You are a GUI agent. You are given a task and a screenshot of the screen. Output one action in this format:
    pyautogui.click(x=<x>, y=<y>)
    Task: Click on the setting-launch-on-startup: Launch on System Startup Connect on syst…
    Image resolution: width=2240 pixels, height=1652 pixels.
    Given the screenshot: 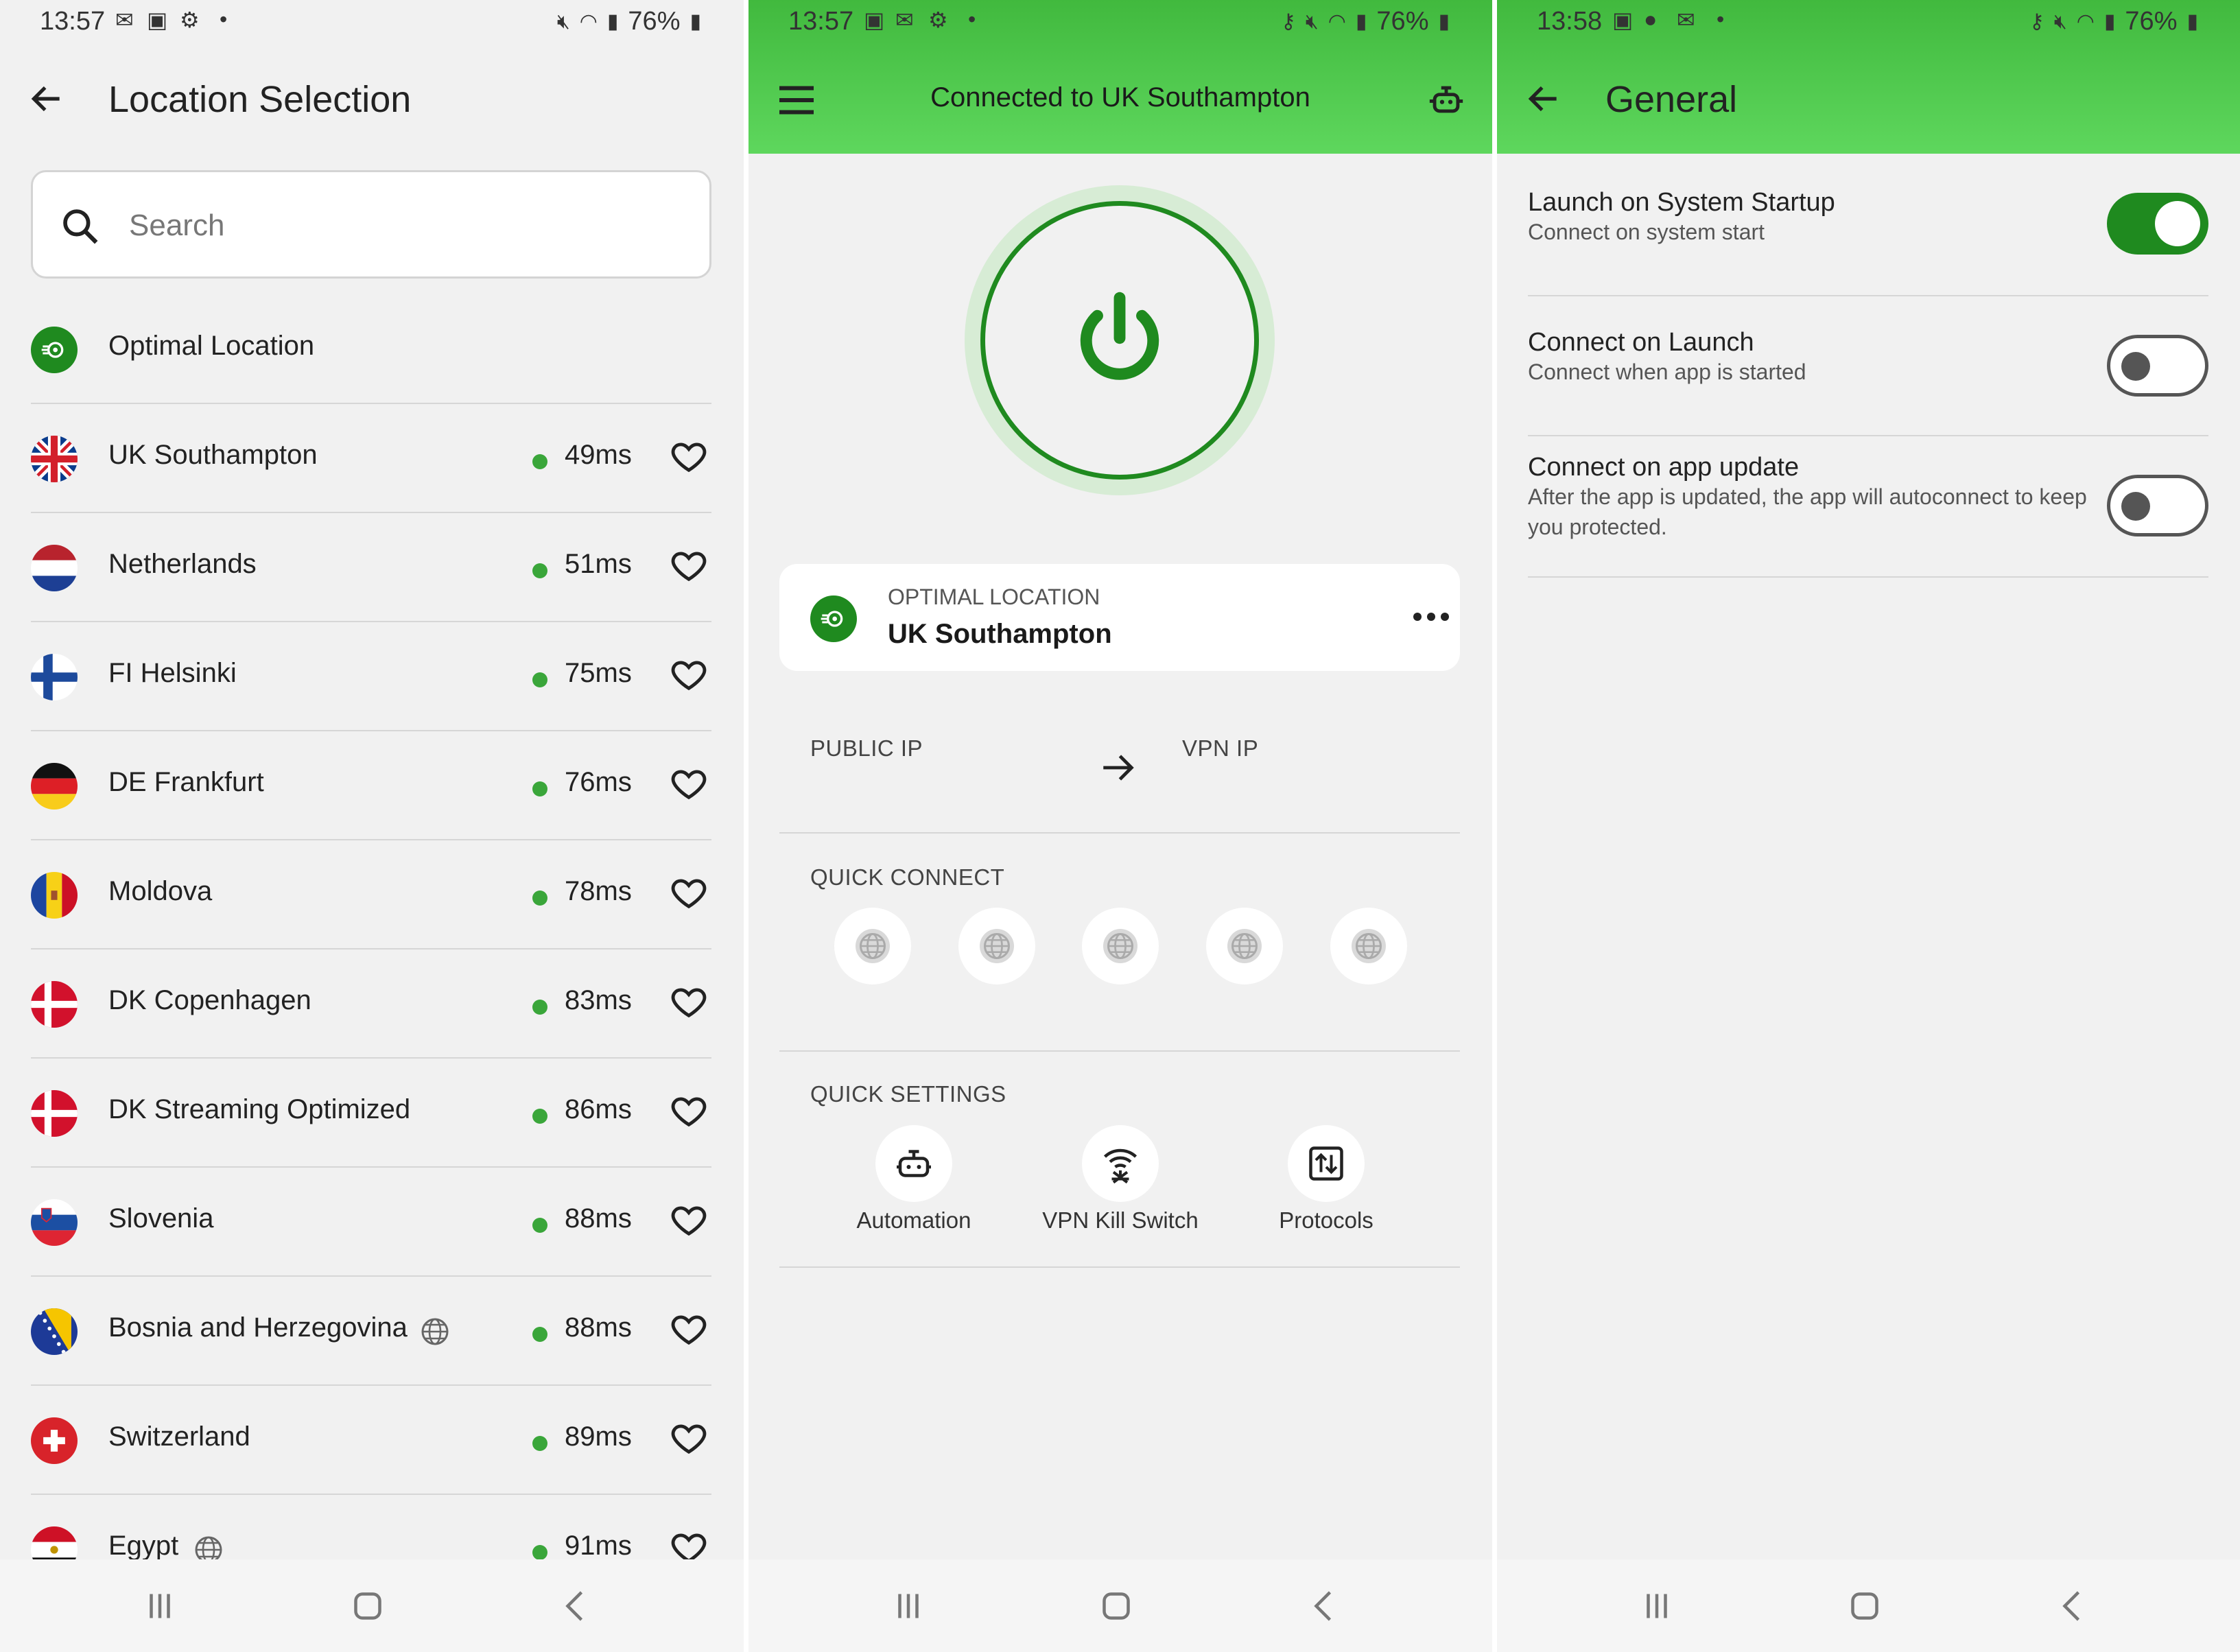 What is the action you would take?
    pyautogui.click(x=1868, y=225)
    